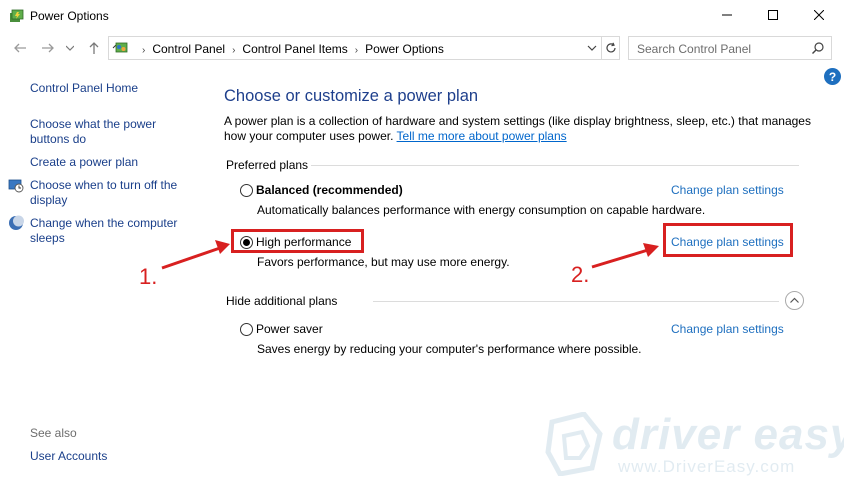 The height and width of the screenshot is (484, 844). I want to click on up-arrow-icon, so click(94, 48).